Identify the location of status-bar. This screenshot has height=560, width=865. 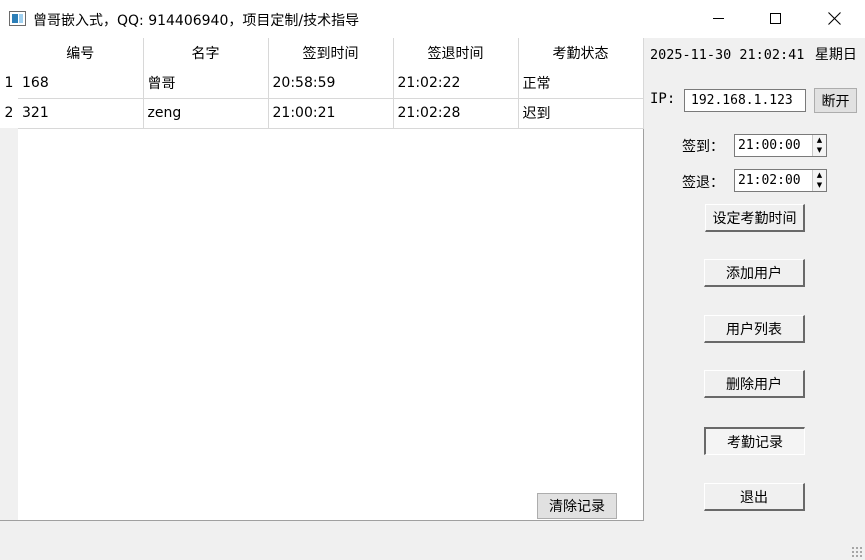
(432, 540).